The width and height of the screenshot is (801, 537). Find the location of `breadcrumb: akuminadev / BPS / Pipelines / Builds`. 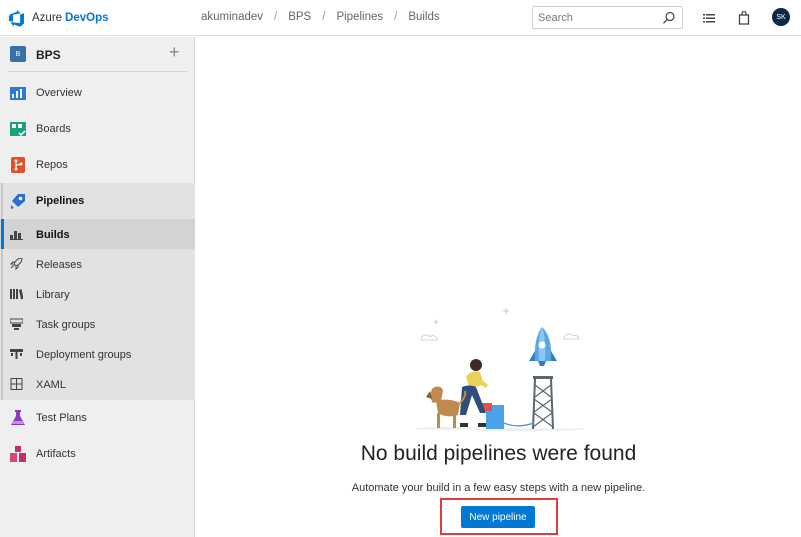

breadcrumb: akuminadev / BPS / Pipelines / Builds is located at coordinates (320, 17).